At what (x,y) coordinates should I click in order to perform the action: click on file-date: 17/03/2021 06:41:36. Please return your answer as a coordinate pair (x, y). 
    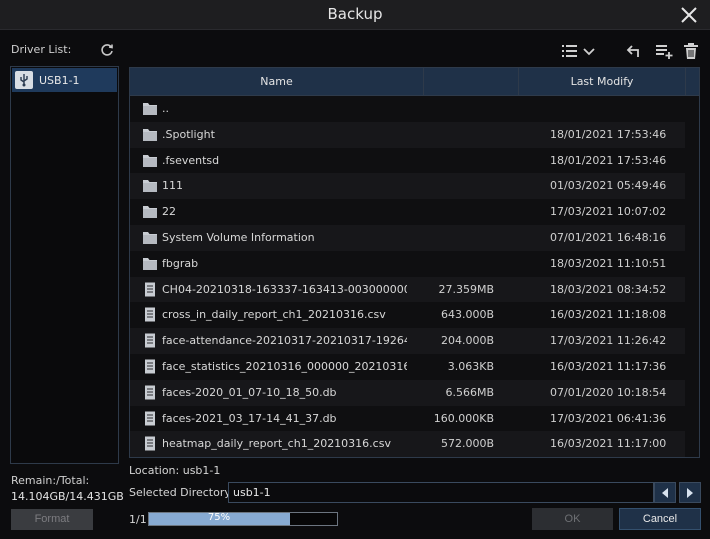
    Looking at the image, I should click on (608, 418).